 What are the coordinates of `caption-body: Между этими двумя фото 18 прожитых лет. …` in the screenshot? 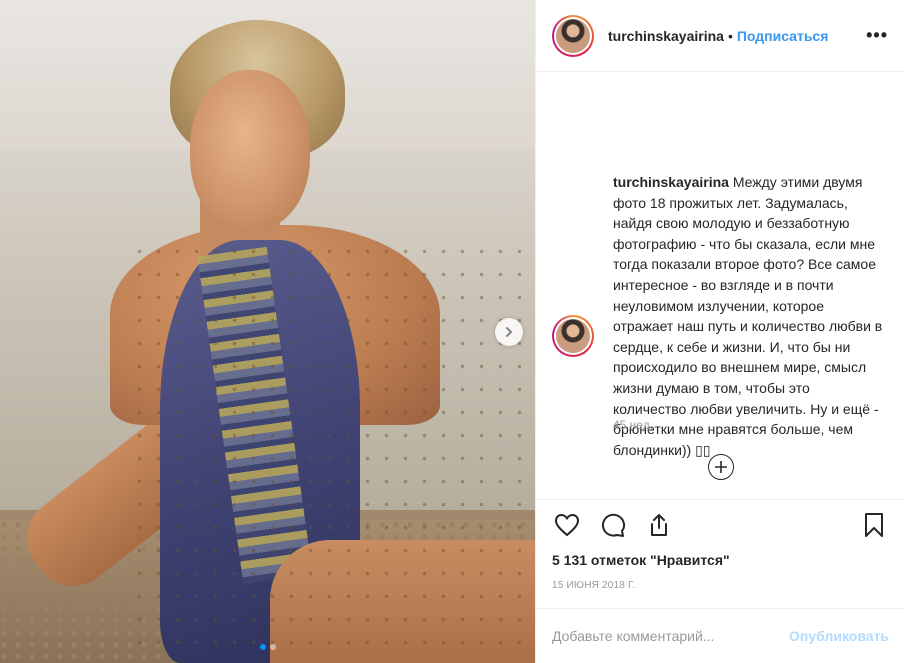 It's located at (748, 316).